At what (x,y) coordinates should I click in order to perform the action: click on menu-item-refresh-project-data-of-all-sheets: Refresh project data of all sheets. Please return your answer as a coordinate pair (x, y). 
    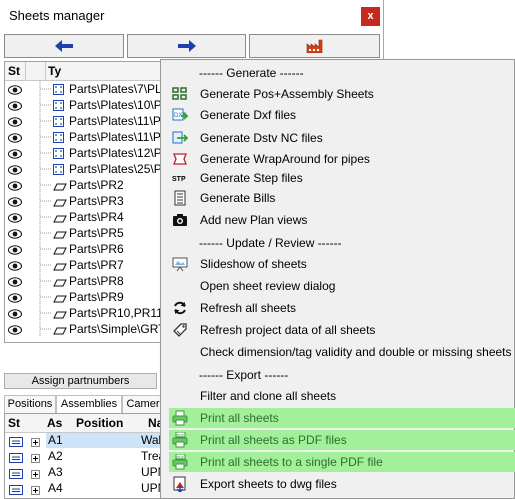
    Looking at the image, I should click on (342, 330).